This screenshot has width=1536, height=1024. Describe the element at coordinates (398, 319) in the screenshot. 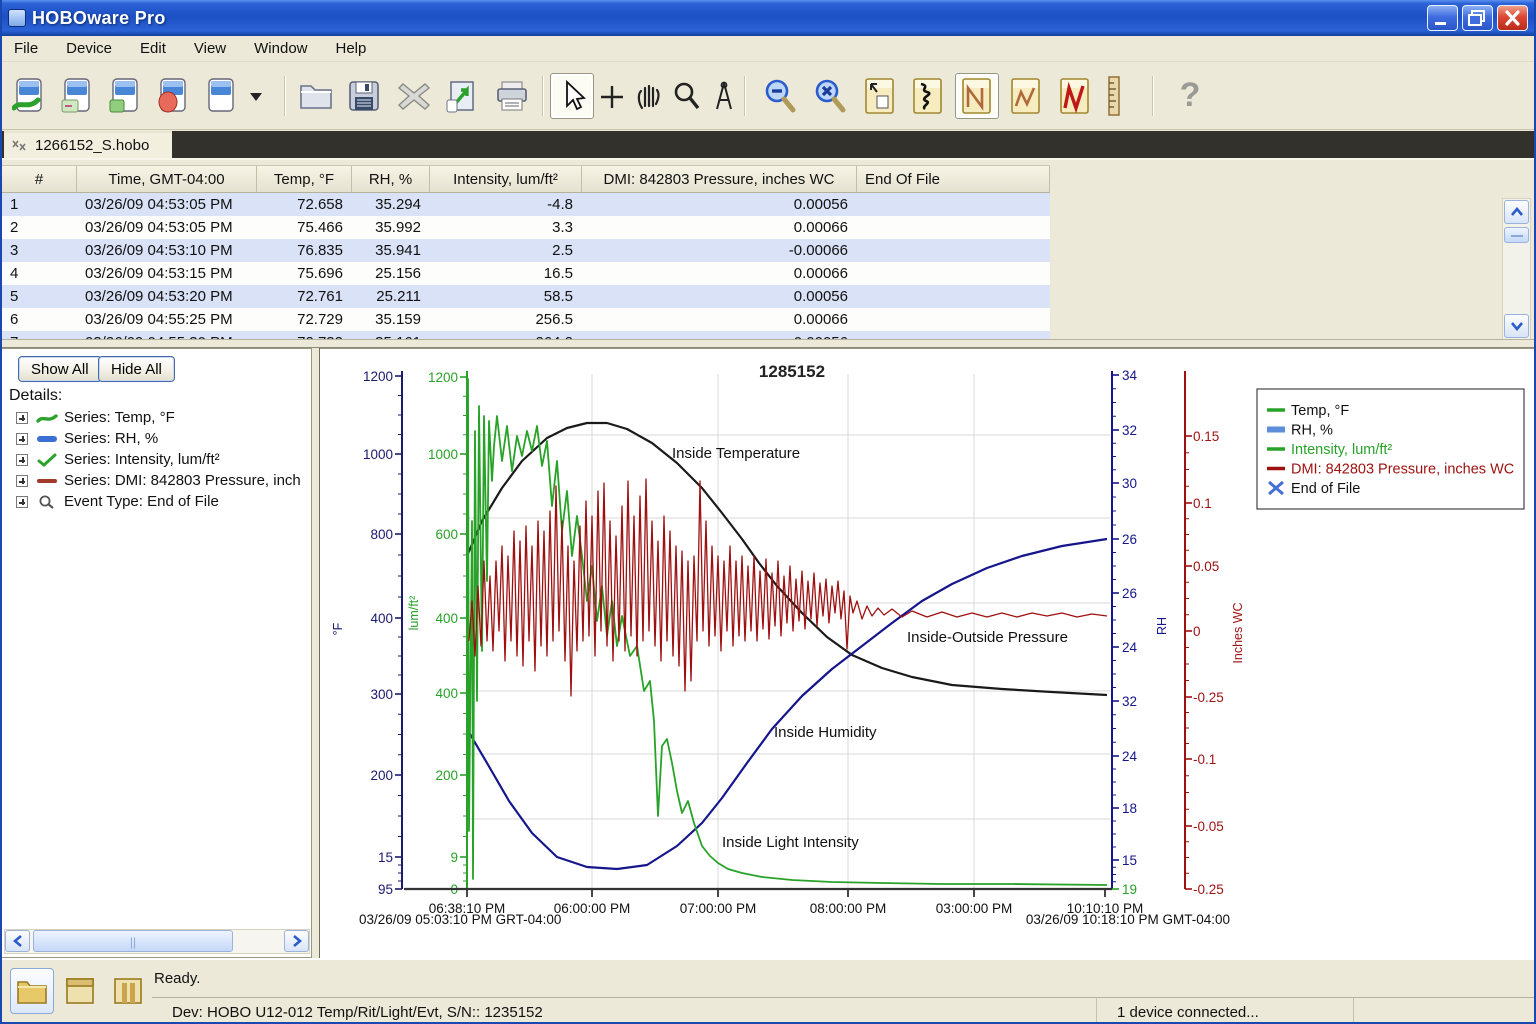

I see `table-cell: 35.159` at that location.